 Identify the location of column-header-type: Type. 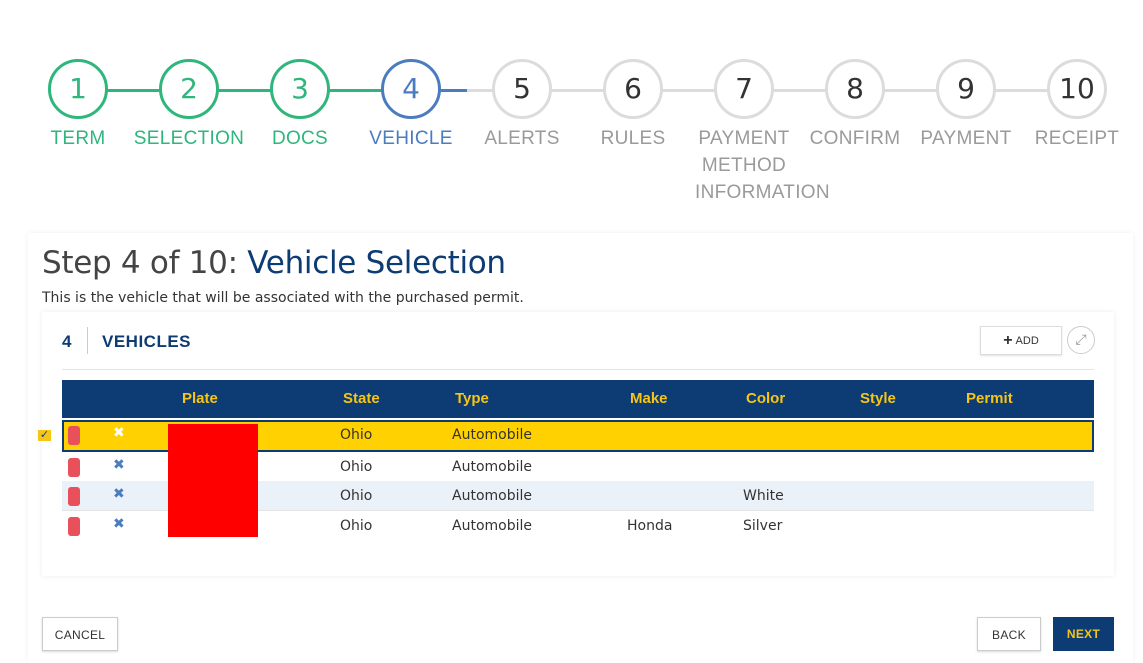
(472, 398).